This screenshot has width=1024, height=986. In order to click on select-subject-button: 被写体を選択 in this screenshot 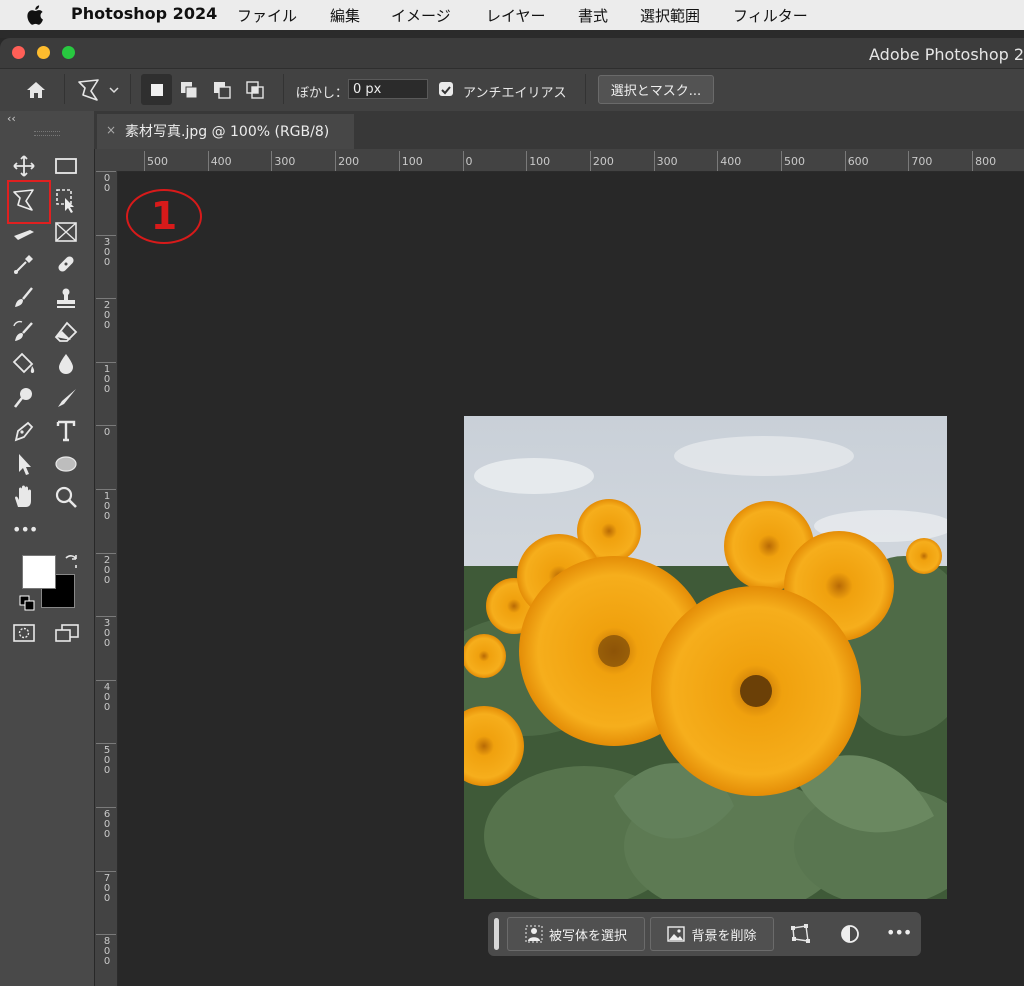, I will do `click(576, 934)`.